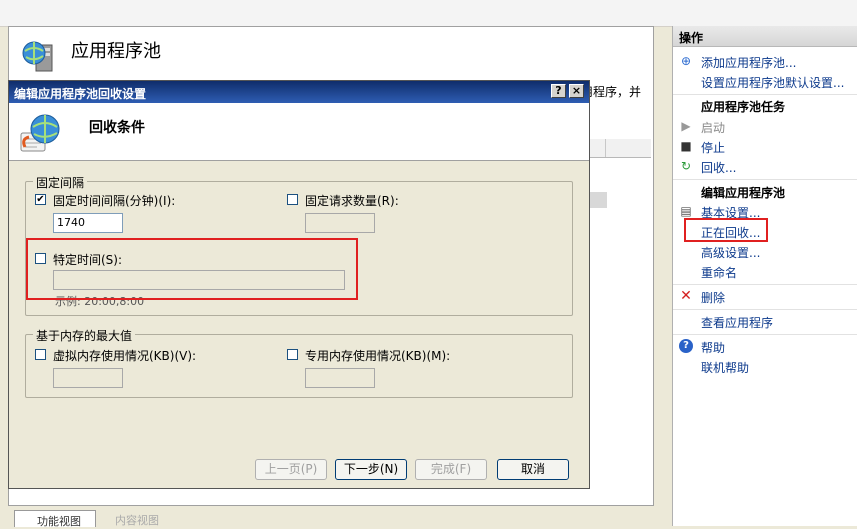 The width and height of the screenshot is (857, 529). What do you see at coordinates (299, 92) in the screenshot?
I see `dialog-title-bar: 编辑应用程序池回收设置 ? ×` at bounding box center [299, 92].